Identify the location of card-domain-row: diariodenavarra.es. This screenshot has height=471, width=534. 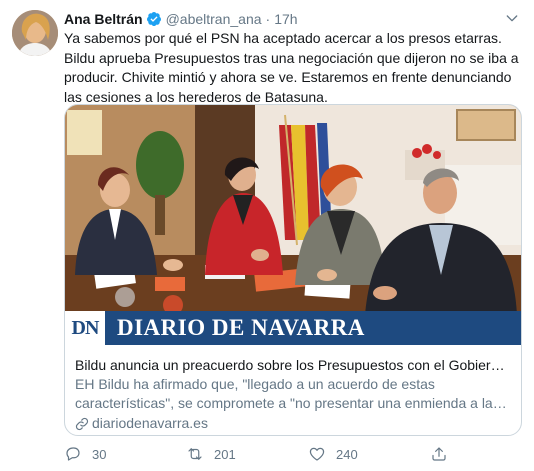
(293, 423).